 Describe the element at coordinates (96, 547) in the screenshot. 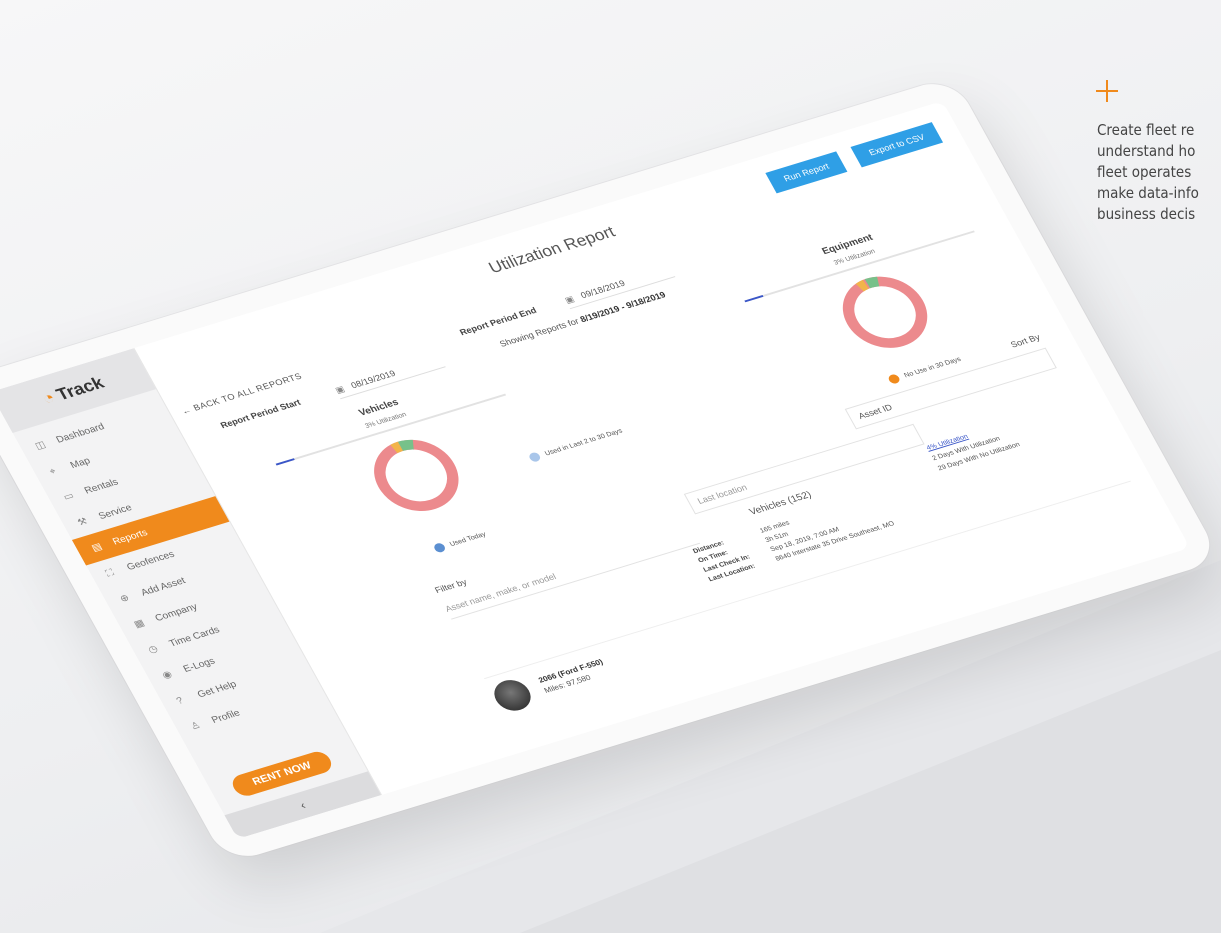

I see `report-icon: ▤` at that location.